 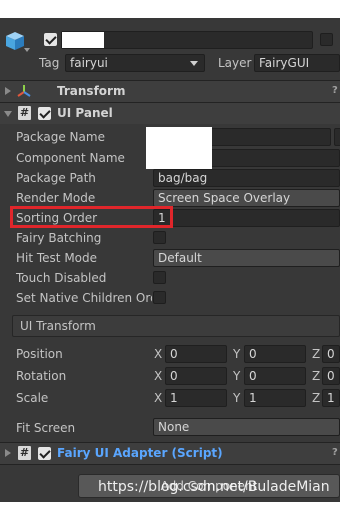 What do you see at coordinates (326, 39) in the screenshot?
I see `static-checkbox` at bounding box center [326, 39].